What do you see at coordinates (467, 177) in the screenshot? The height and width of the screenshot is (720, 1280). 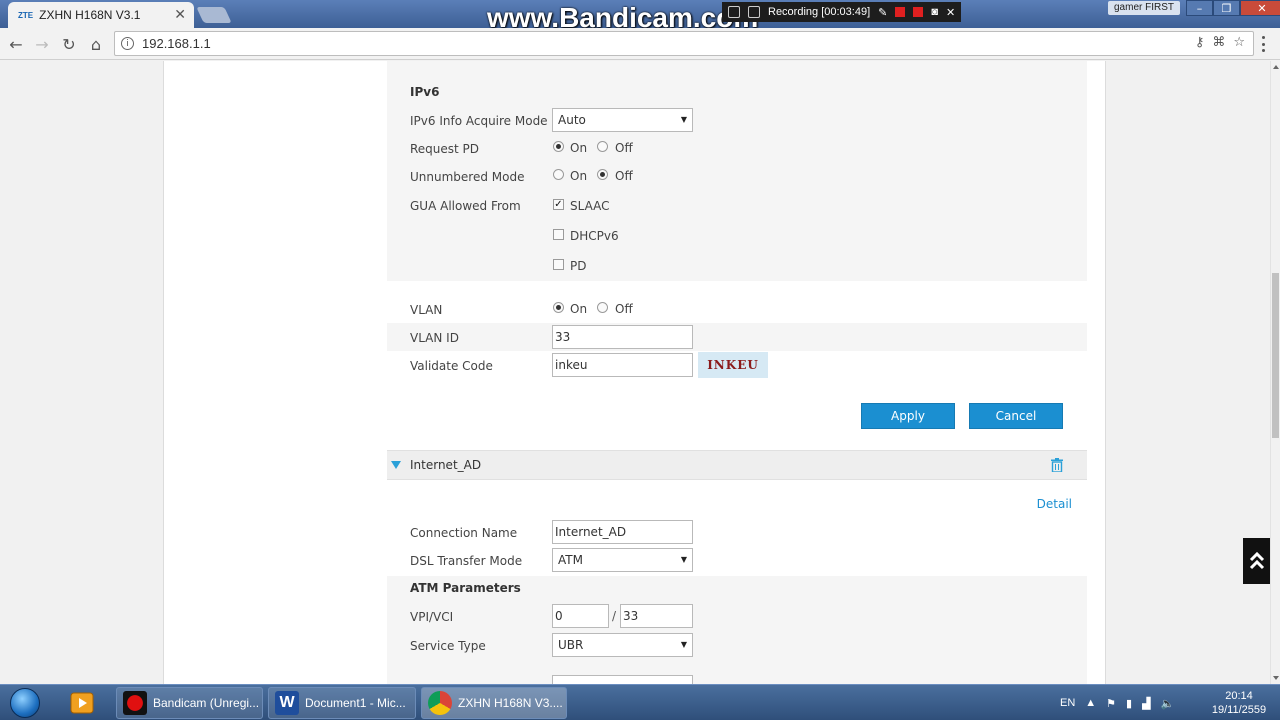 I see `unnumbered-label: Unnumbered Mode` at bounding box center [467, 177].